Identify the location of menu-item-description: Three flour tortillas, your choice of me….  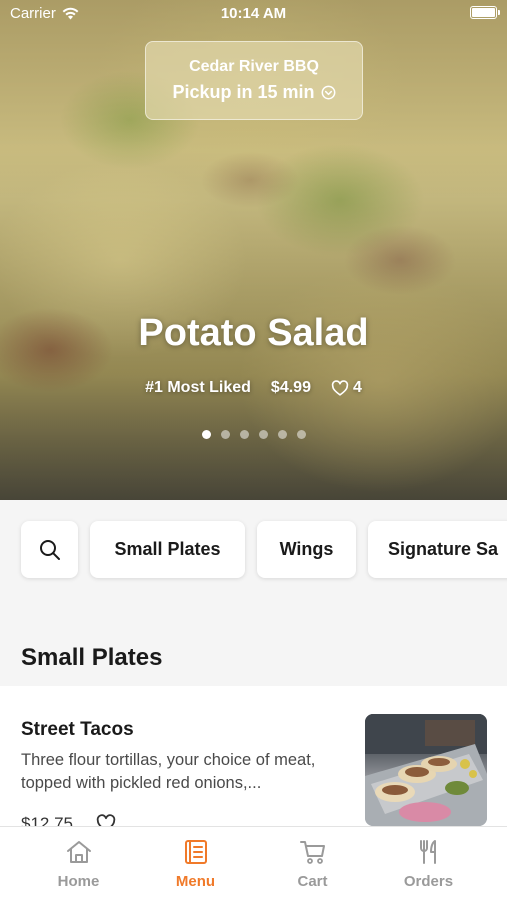
(168, 771).